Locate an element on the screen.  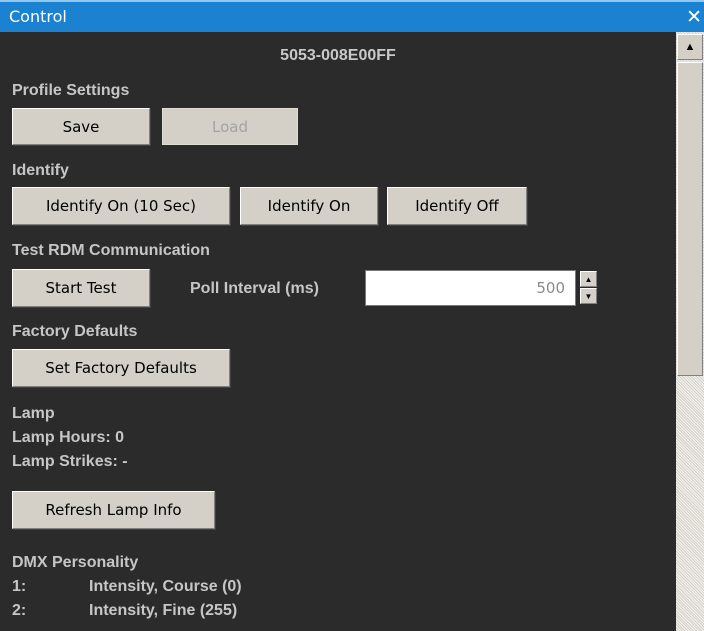
lamp-hours: Lamp Hours: 0 is located at coordinates (68, 437).